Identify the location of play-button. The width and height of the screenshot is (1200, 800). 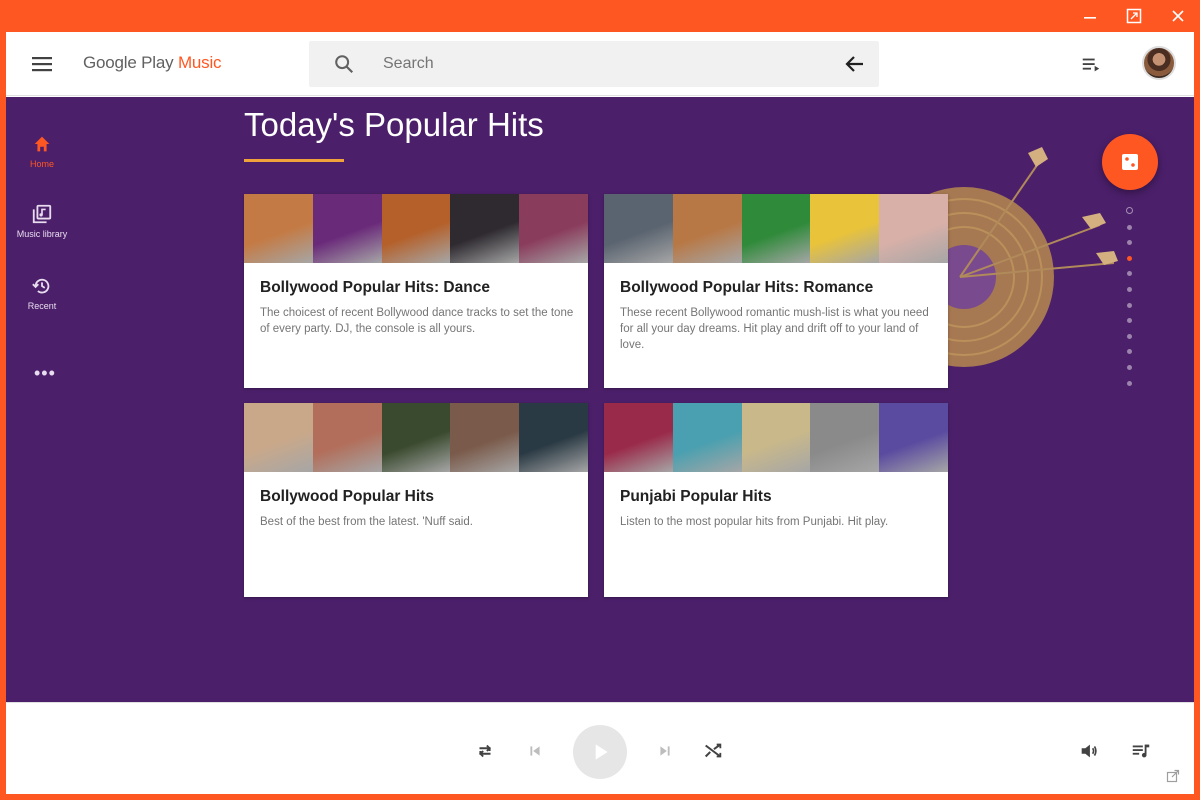
(600, 752).